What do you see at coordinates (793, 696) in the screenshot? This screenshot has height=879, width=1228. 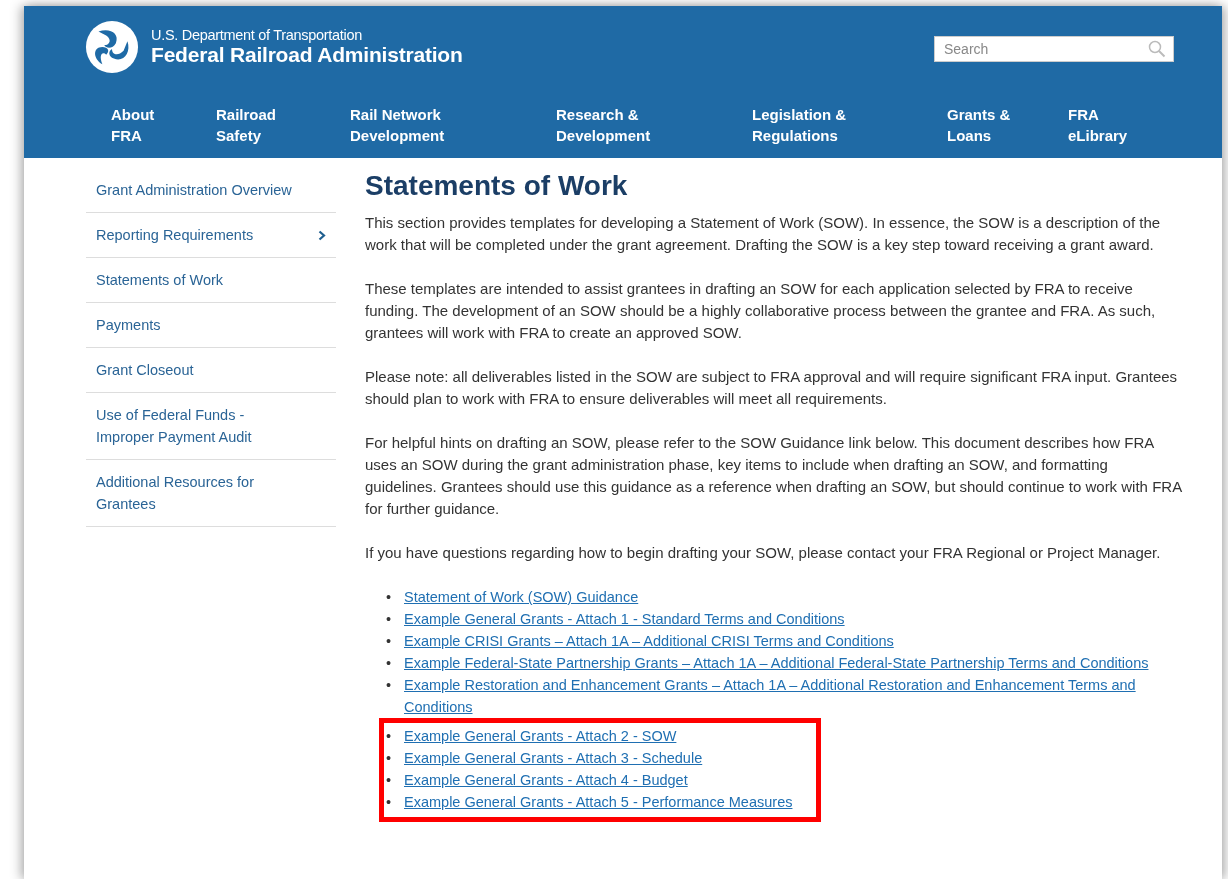 I see `document-link: Example Restoration and Enhancement Grants – Attach 1A – Additional Restoration and Enhancement Terms and Conditions` at bounding box center [793, 696].